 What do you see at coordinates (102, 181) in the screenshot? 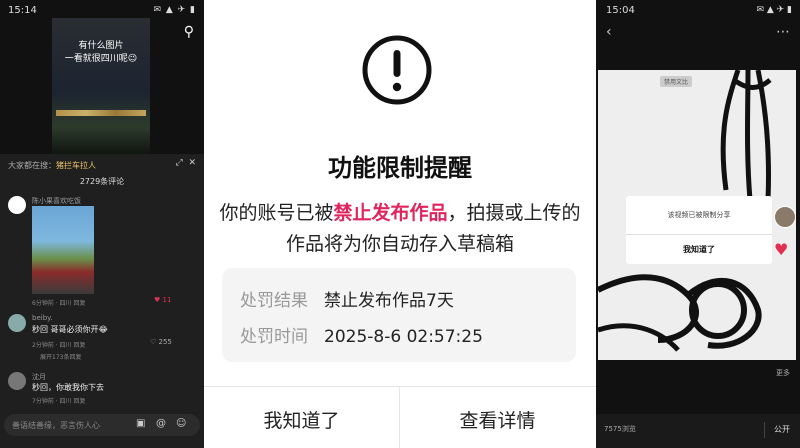
I see `comment-count: 2729条评论` at bounding box center [102, 181].